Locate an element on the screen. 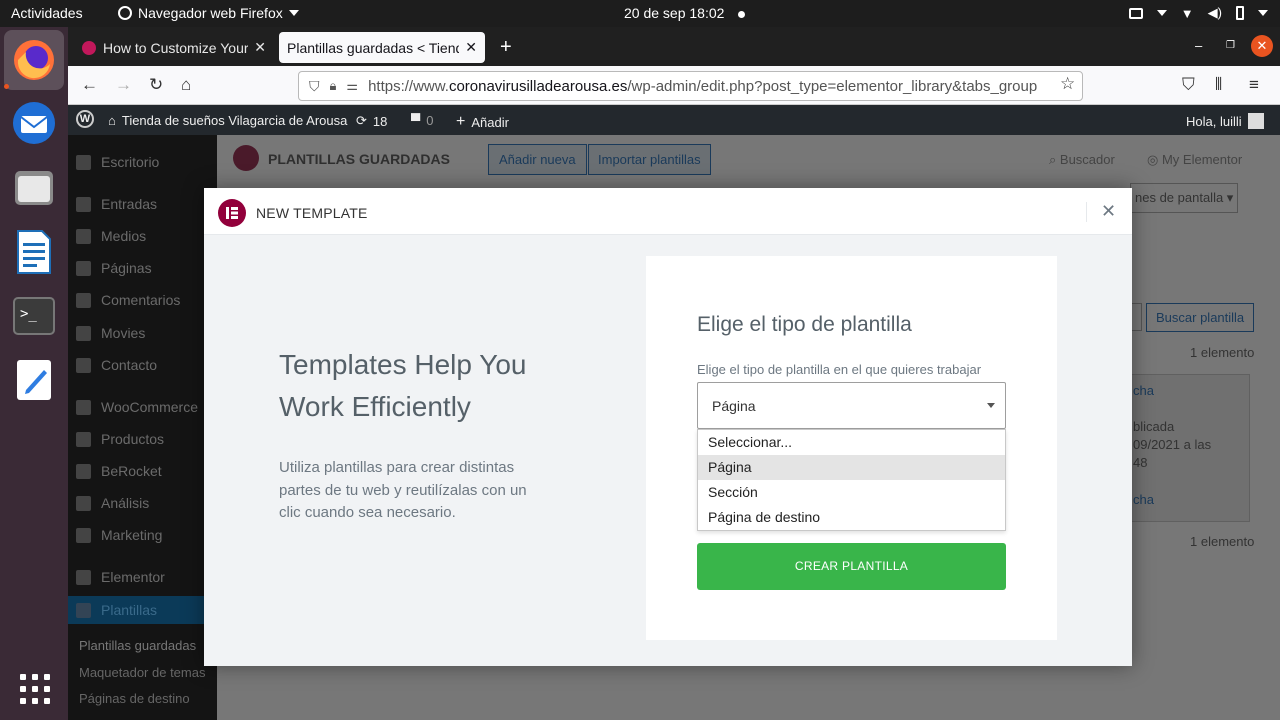 The image size is (1280, 720). active-indicator is located at coordinates (6, 86).